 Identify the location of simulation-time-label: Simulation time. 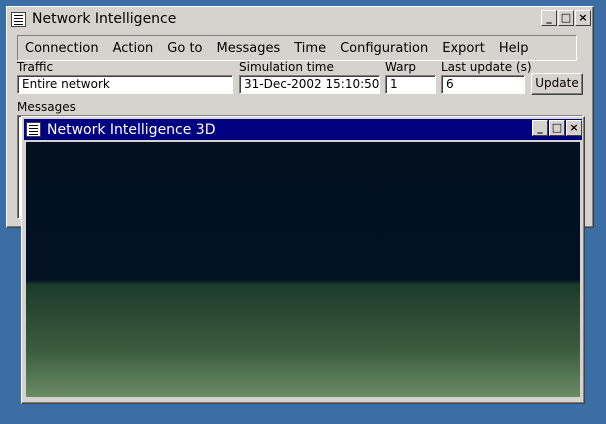
(286, 67).